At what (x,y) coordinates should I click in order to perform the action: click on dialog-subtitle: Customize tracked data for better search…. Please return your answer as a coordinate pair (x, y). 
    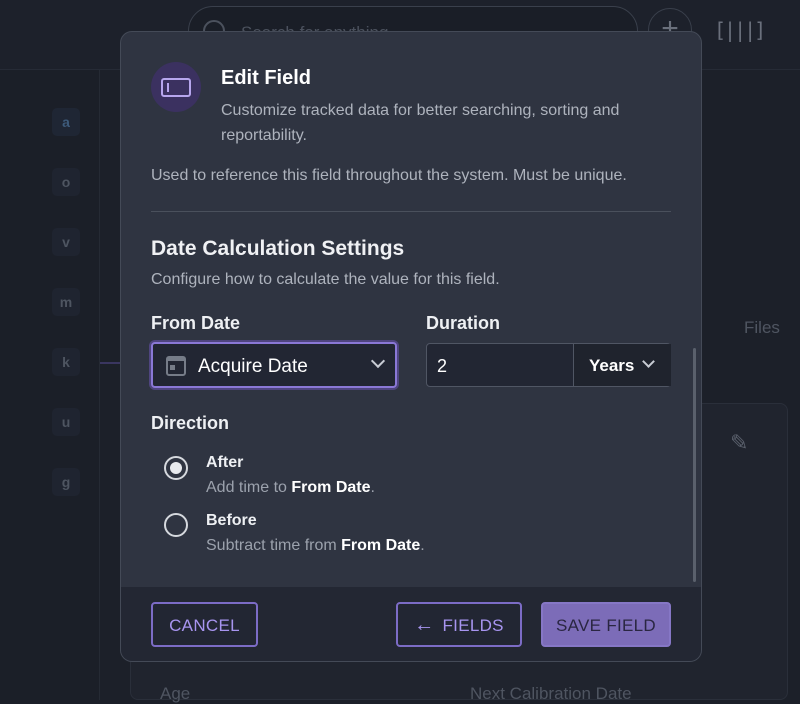
    Looking at the image, I should click on (420, 123).